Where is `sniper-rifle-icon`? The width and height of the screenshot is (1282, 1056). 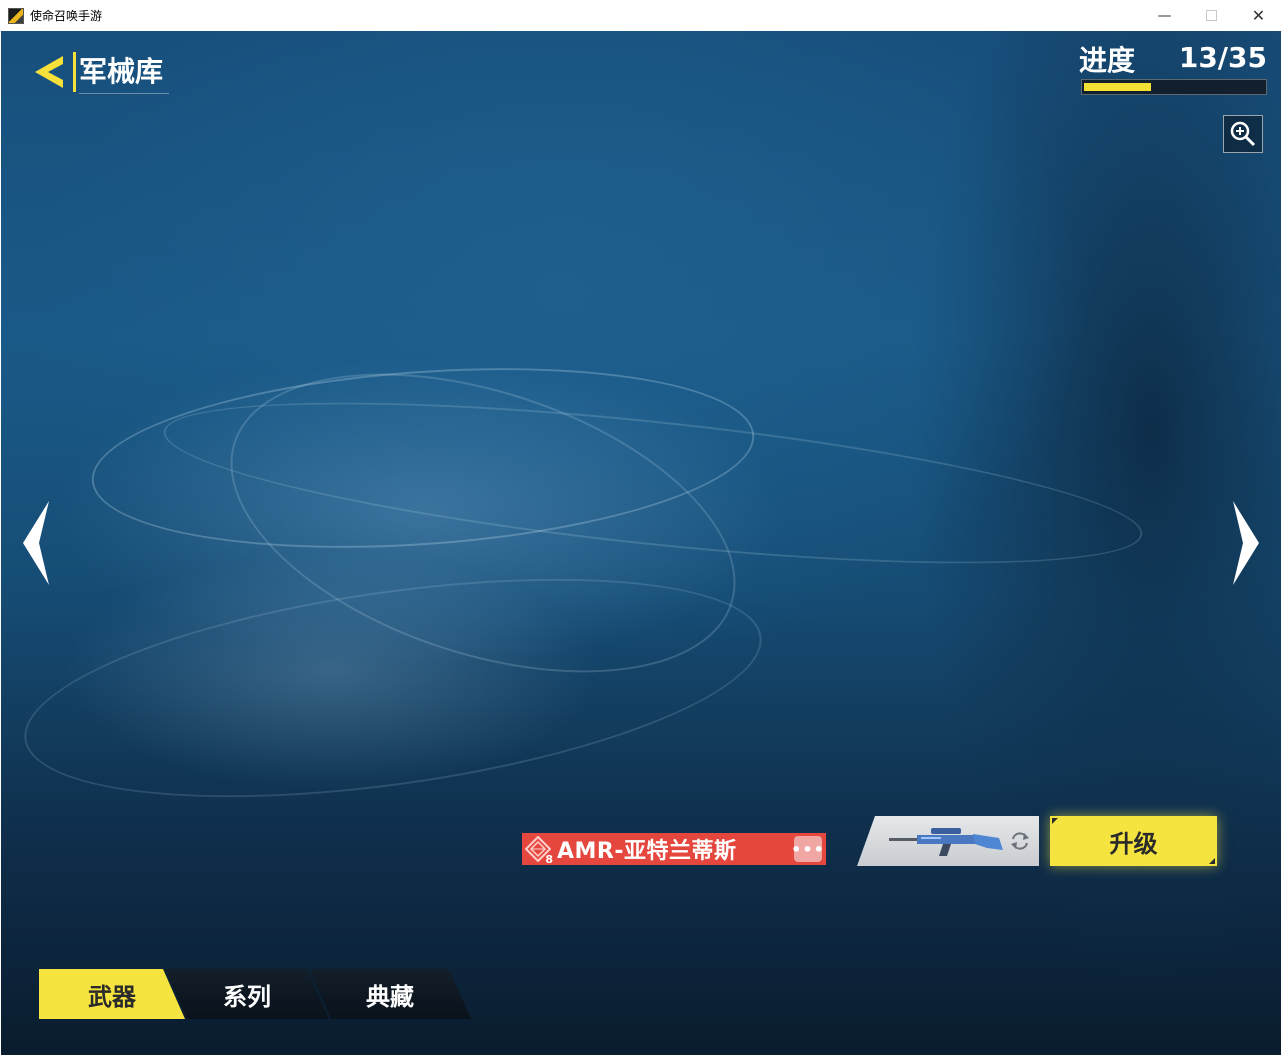 sniper-rifle-icon is located at coordinates (946, 842).